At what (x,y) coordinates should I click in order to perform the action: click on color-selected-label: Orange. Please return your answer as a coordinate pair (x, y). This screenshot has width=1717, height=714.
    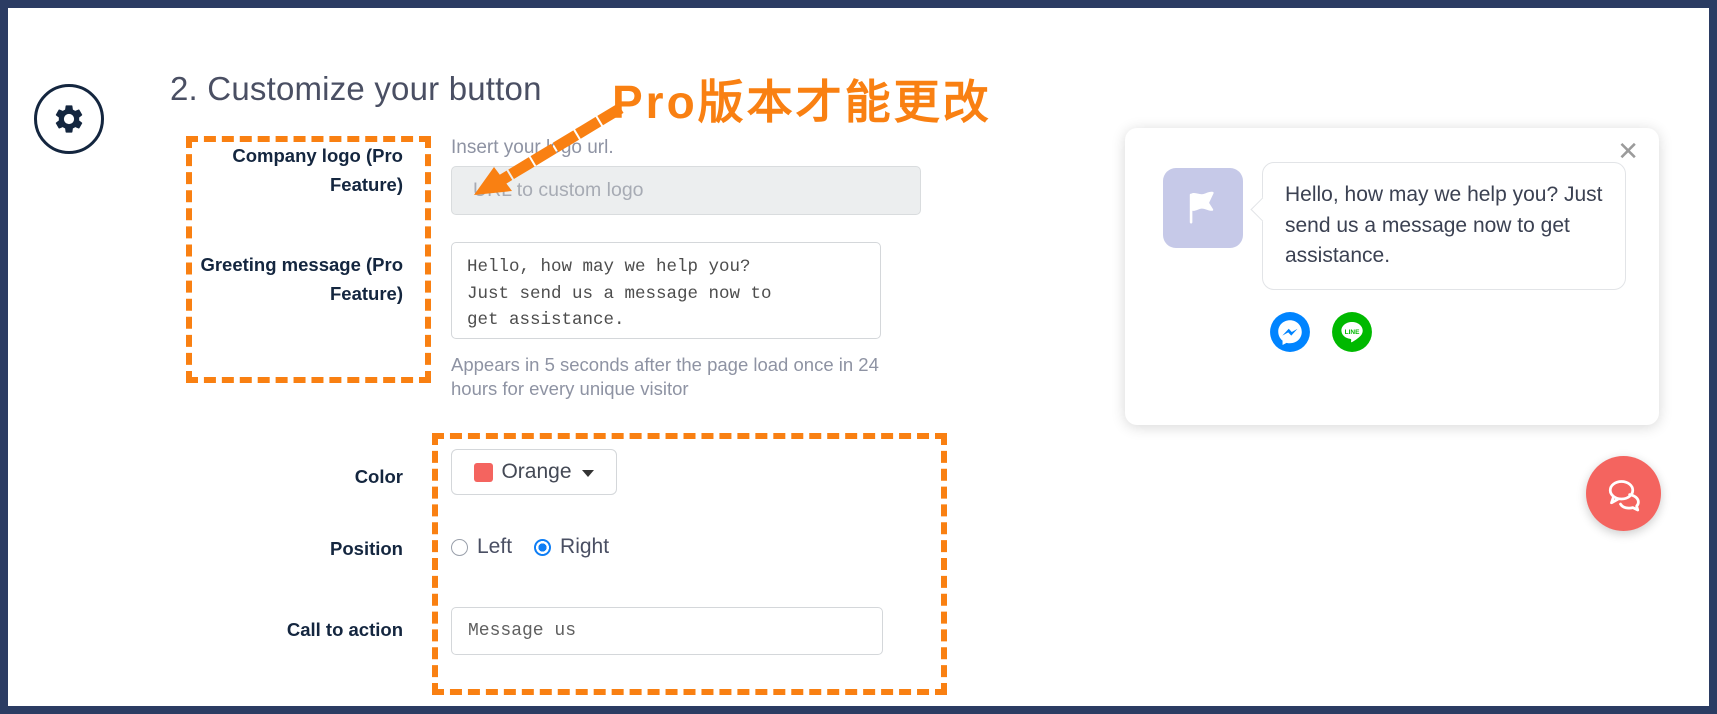
    Looking at the image, I should click on (536, 471).